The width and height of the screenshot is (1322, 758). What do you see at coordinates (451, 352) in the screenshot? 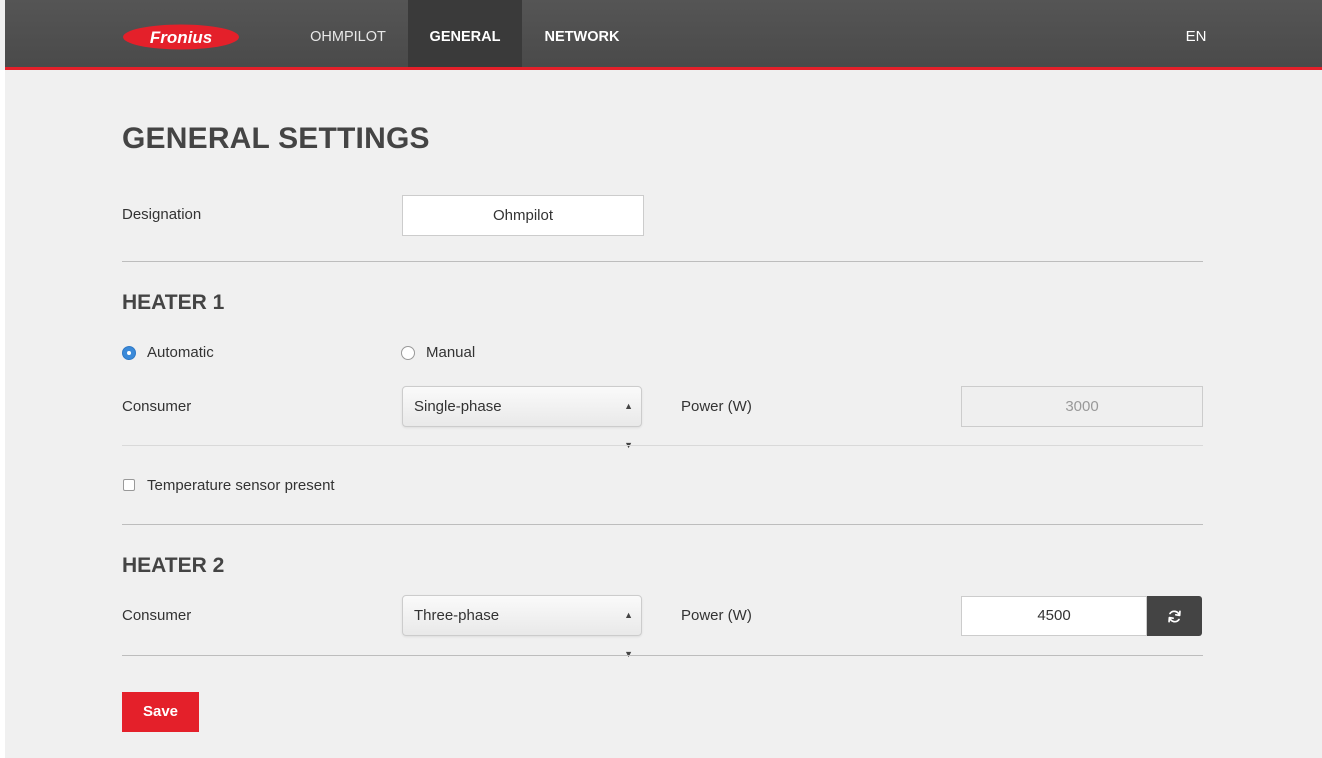
I see `manual-label: Manual` at bounding box center [451, 352].